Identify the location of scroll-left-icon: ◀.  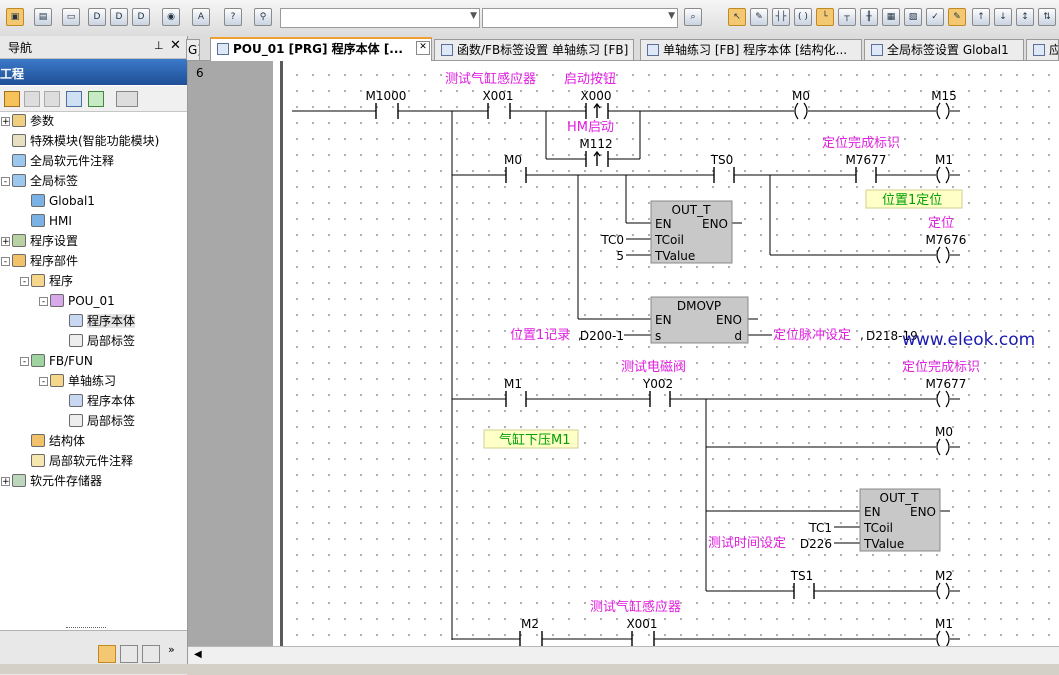
(198, 654).